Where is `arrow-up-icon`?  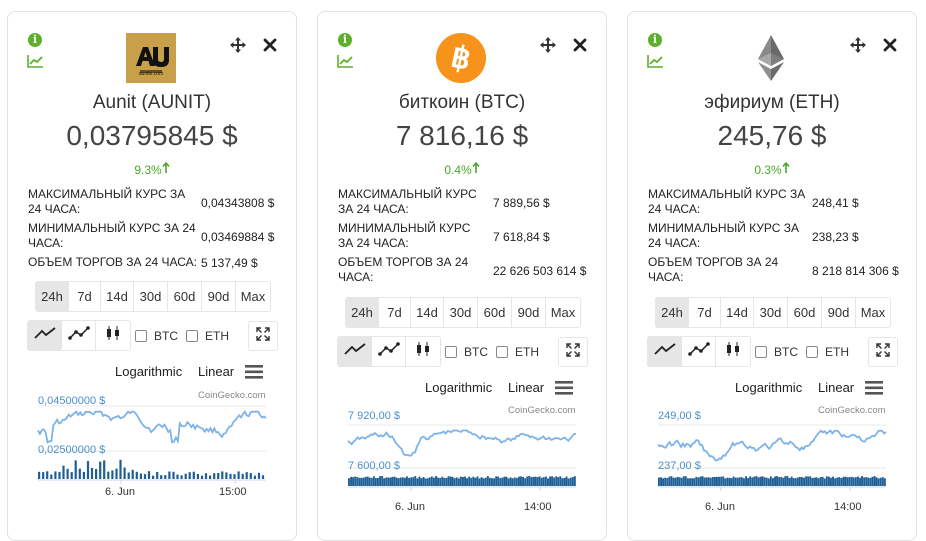 arrow-up-icon is located at coordinates (786, 169).